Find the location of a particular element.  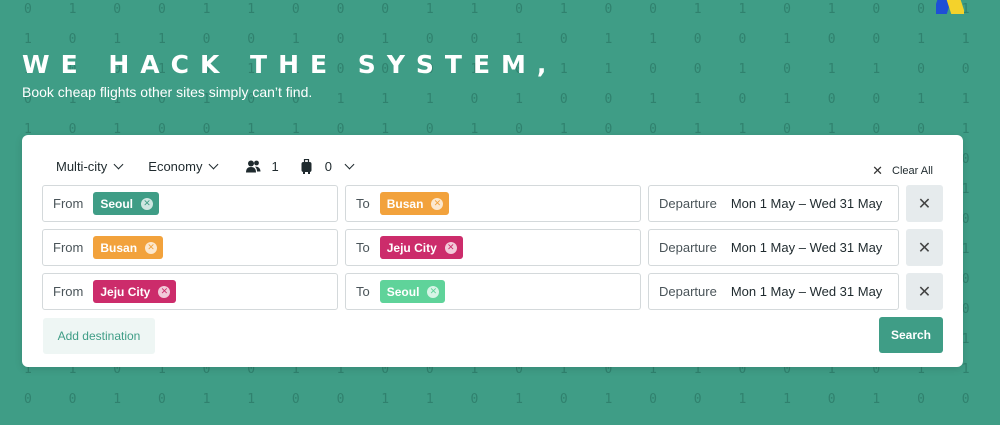

to-field: To Seoul ✕ is located at coordinates (493, 291).